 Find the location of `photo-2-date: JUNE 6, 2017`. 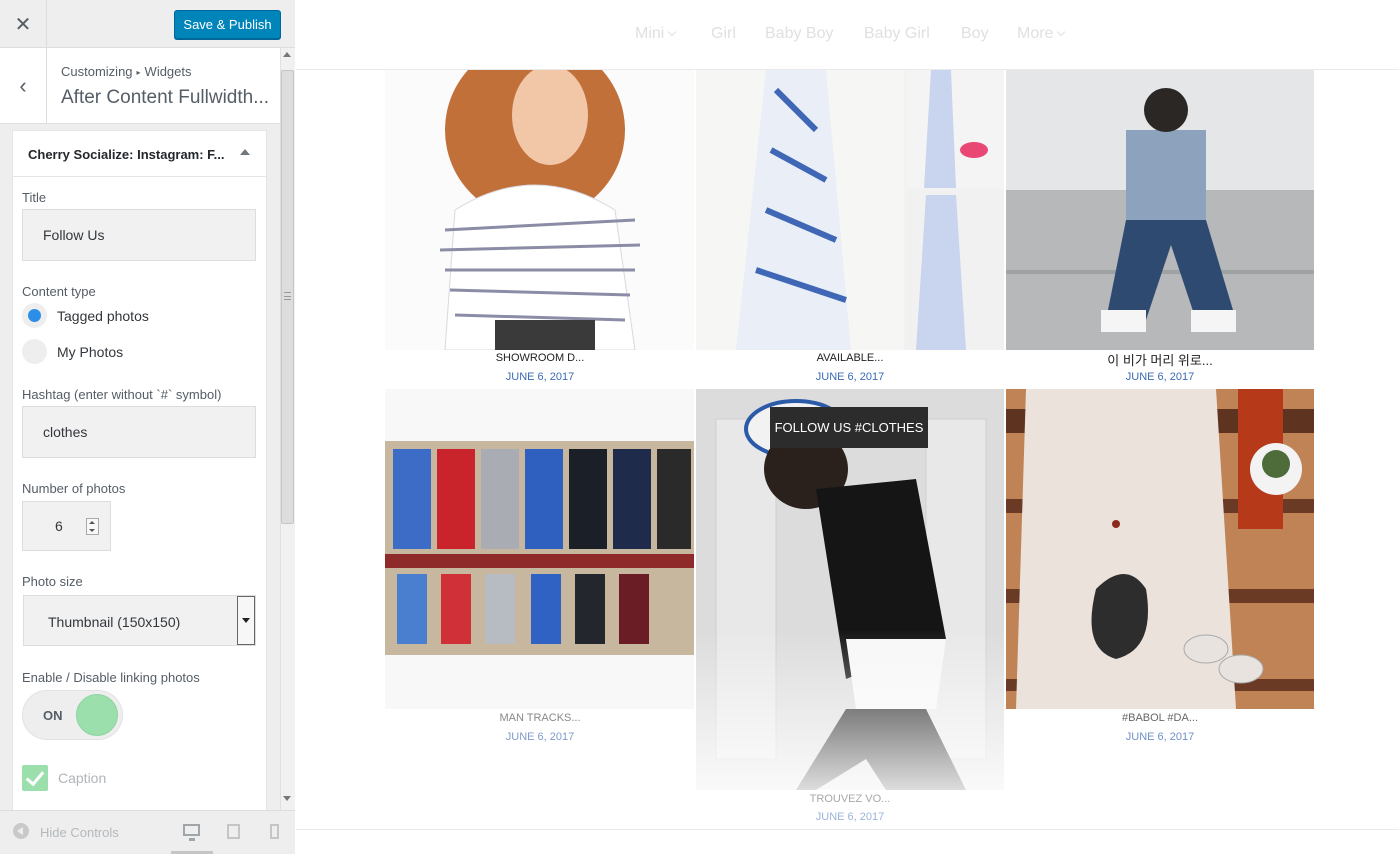

photo-2-date: JUNE 6, 2017 is located at coordinates (850, 377).